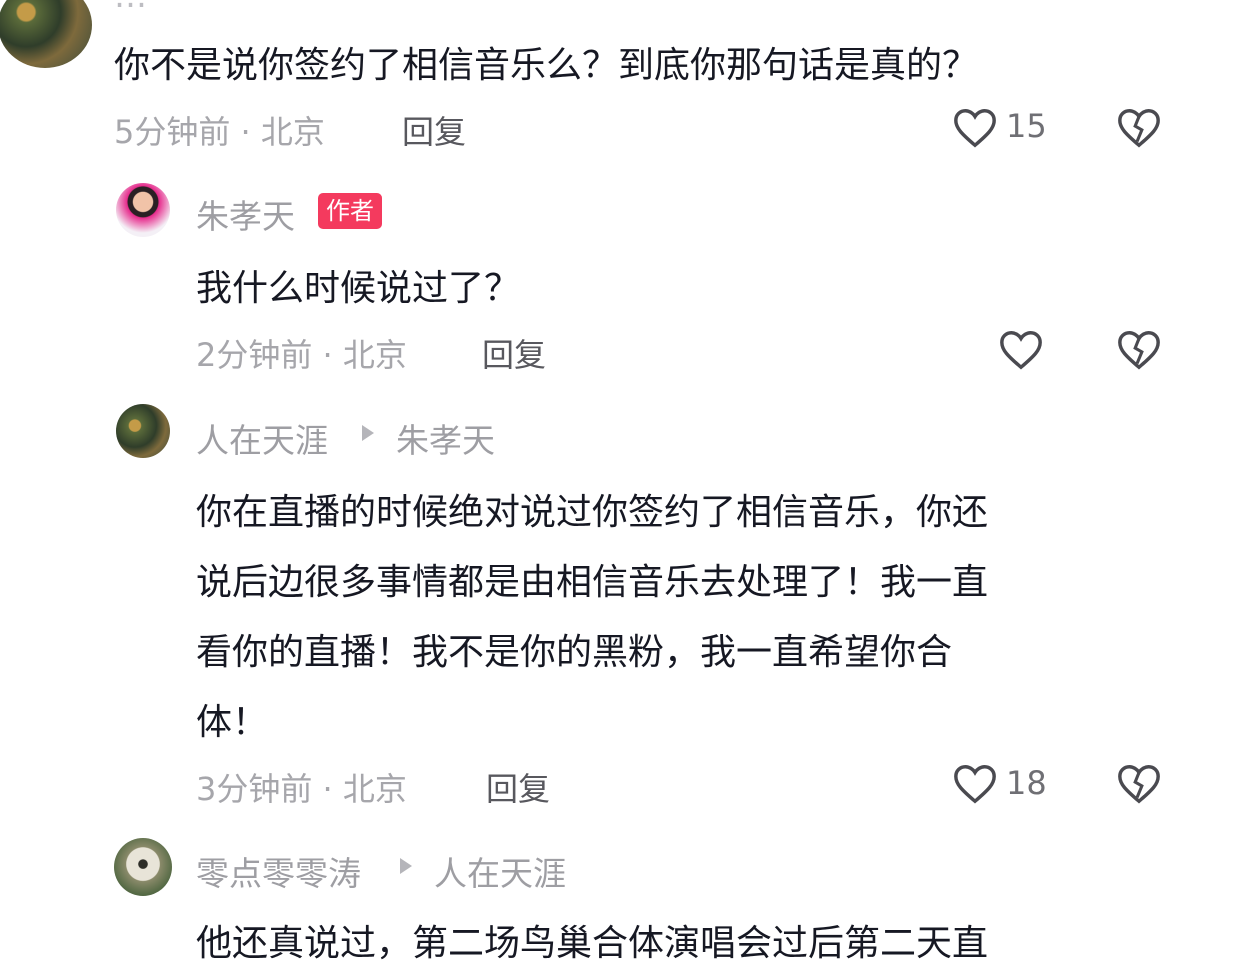 Image resolution: width=1242 pixels, height=966 pixels. I want to click on comment-time: 2分钟前 · 北京, so click(301, 355).